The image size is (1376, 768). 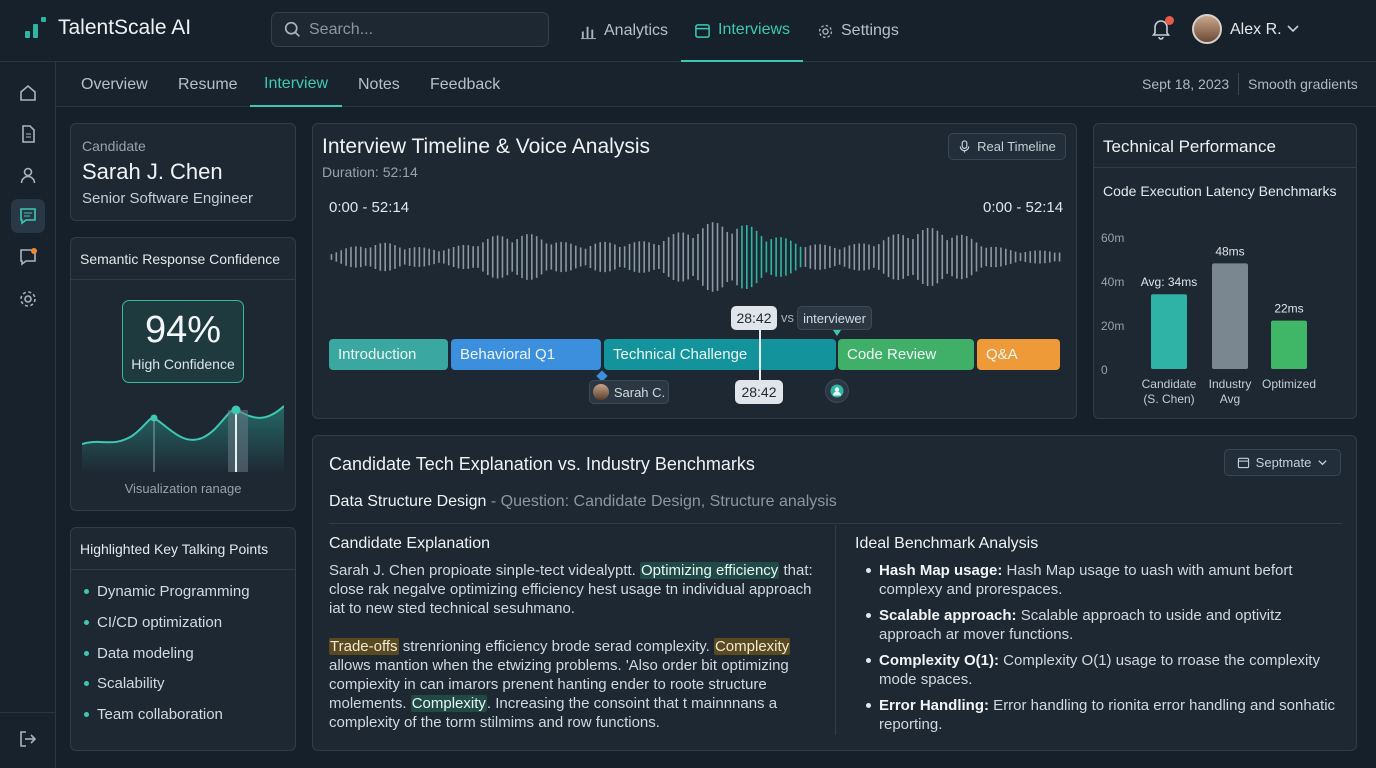 I want to click on view-mode: Smooth gradients, so click(x=1303, y=84).